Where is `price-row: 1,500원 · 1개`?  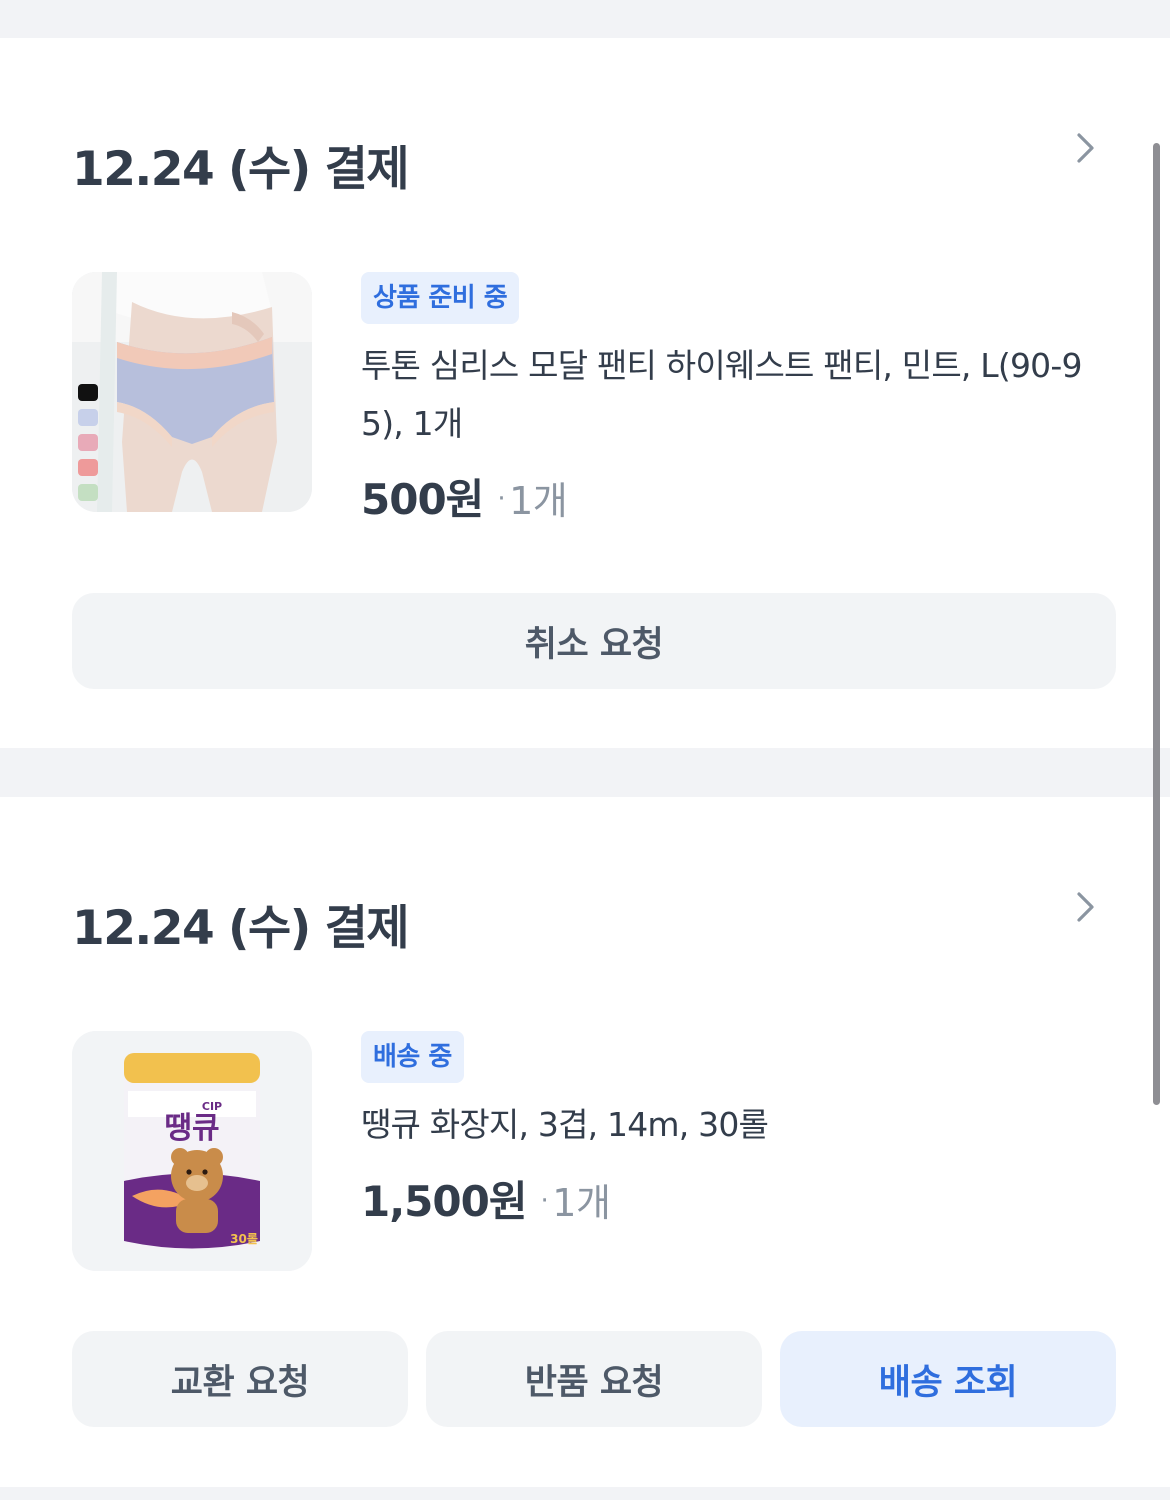
price-row: 1,500원 · 1개 is located at coordinates (486, 1198).